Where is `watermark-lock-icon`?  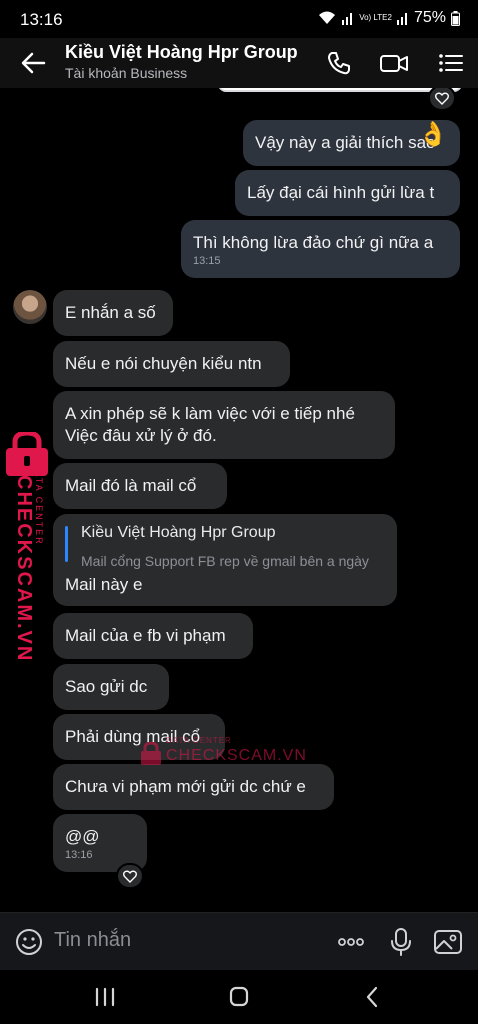
watermark-lock-icon is located at coordinates (151, 753).